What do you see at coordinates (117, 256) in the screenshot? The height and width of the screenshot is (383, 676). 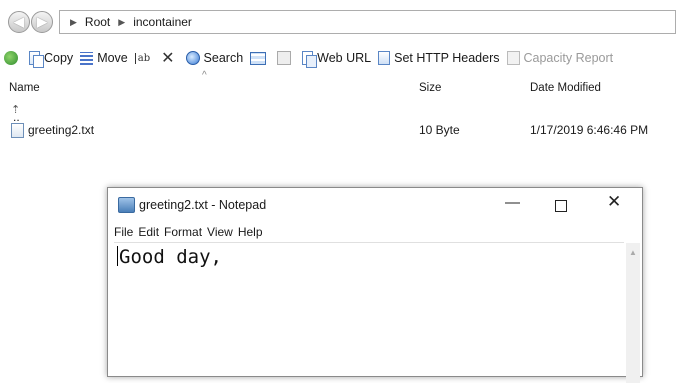 I see `text-caret` at bounding box center [117, 256].